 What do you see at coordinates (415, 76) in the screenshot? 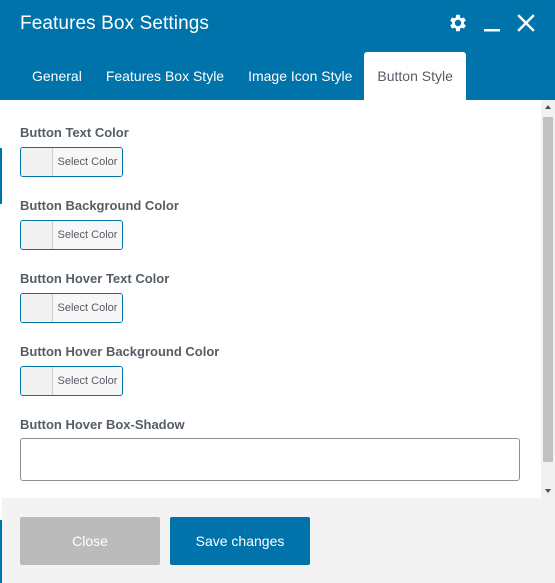
I see `tab-button-style: Button Style` at bounding box center [415, 76].